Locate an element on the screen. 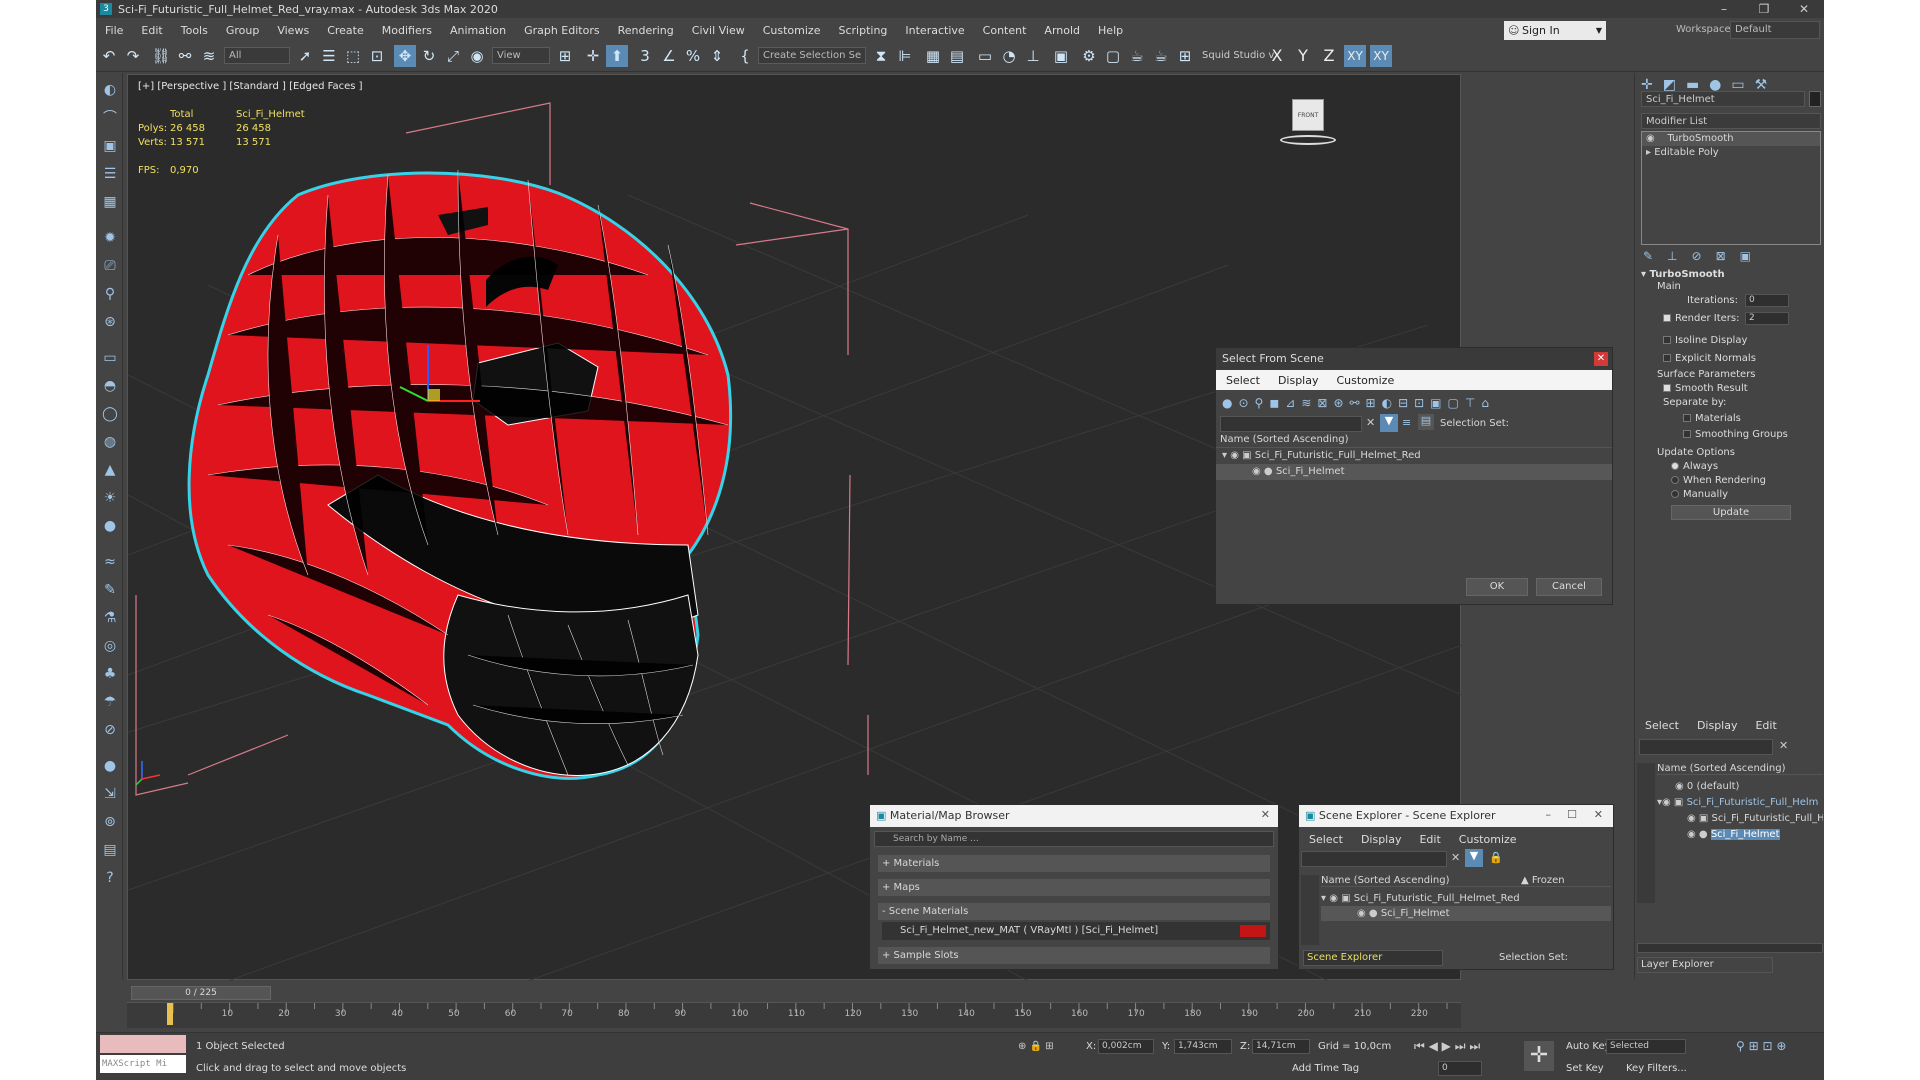 The height and width of the screenshot is (1080, 1920). current-frame-field: 0 is located at coordinates (1460, 1068).